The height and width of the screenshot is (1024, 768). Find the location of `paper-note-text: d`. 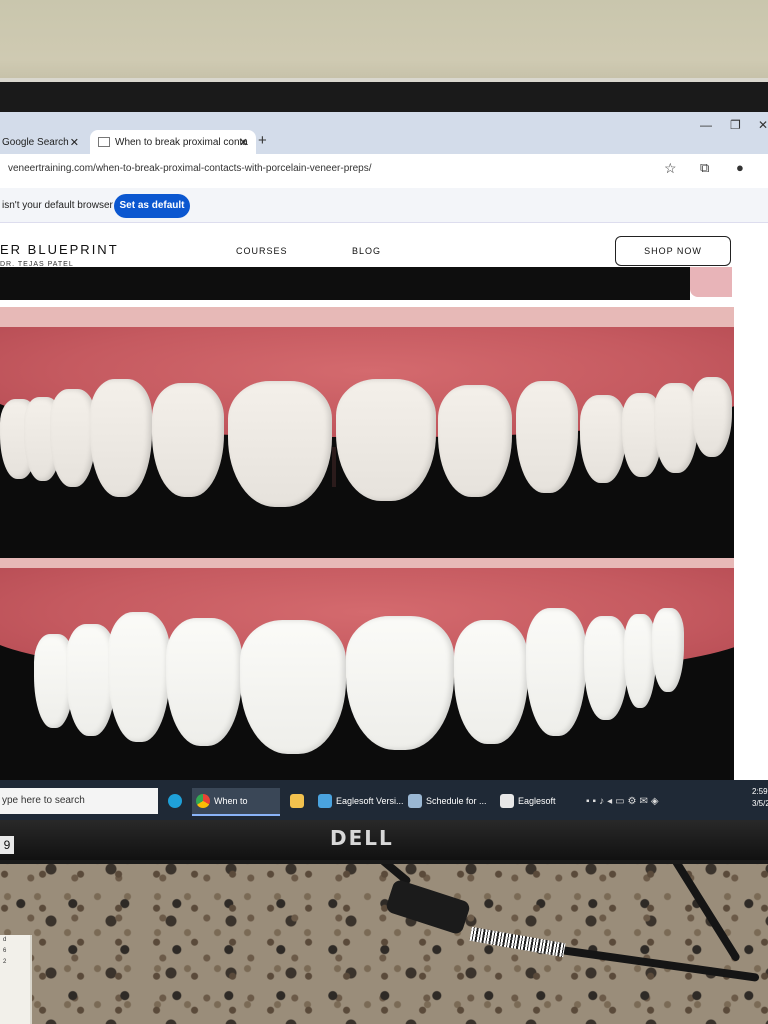

paper-note-text: d is located at coordinates (5, 940).